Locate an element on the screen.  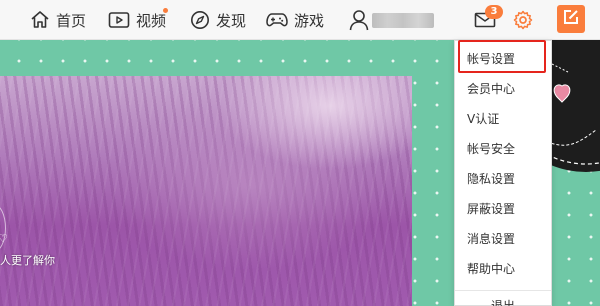
nav-discover-label: 发现 is located at coordinates (231, 20).